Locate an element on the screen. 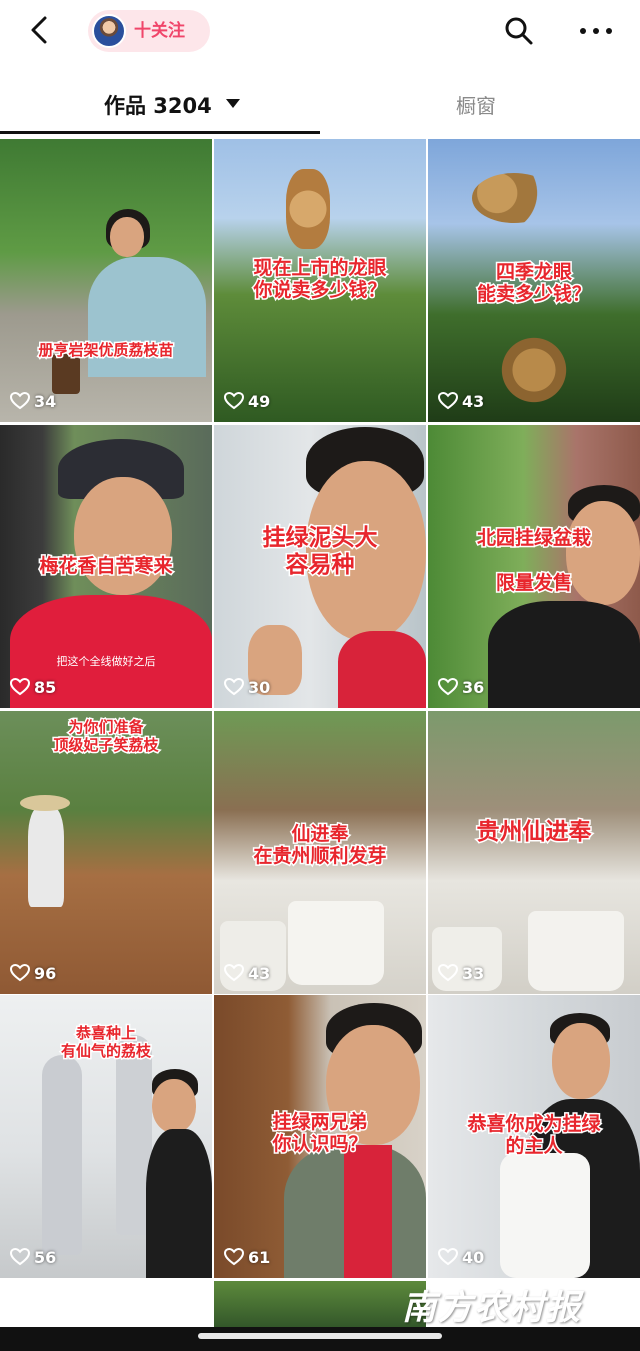  like-count: 96 is located at coordinates (33, 973).